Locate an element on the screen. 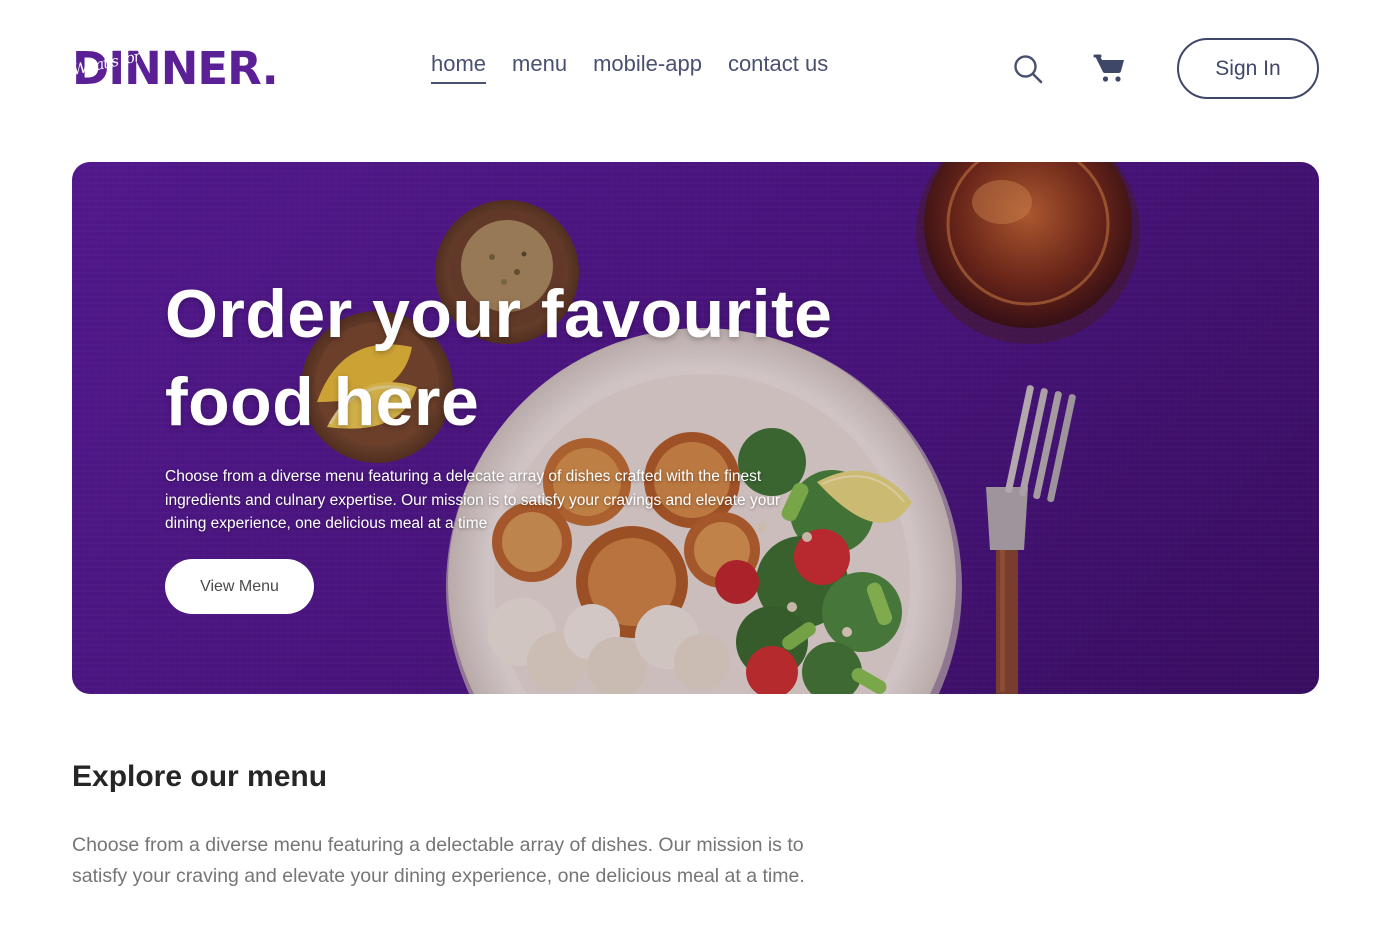 The height and width of the screenshot is (933, 1375). nav-menu: home menu mobile-app contact us is located at coordinates (629, 68).